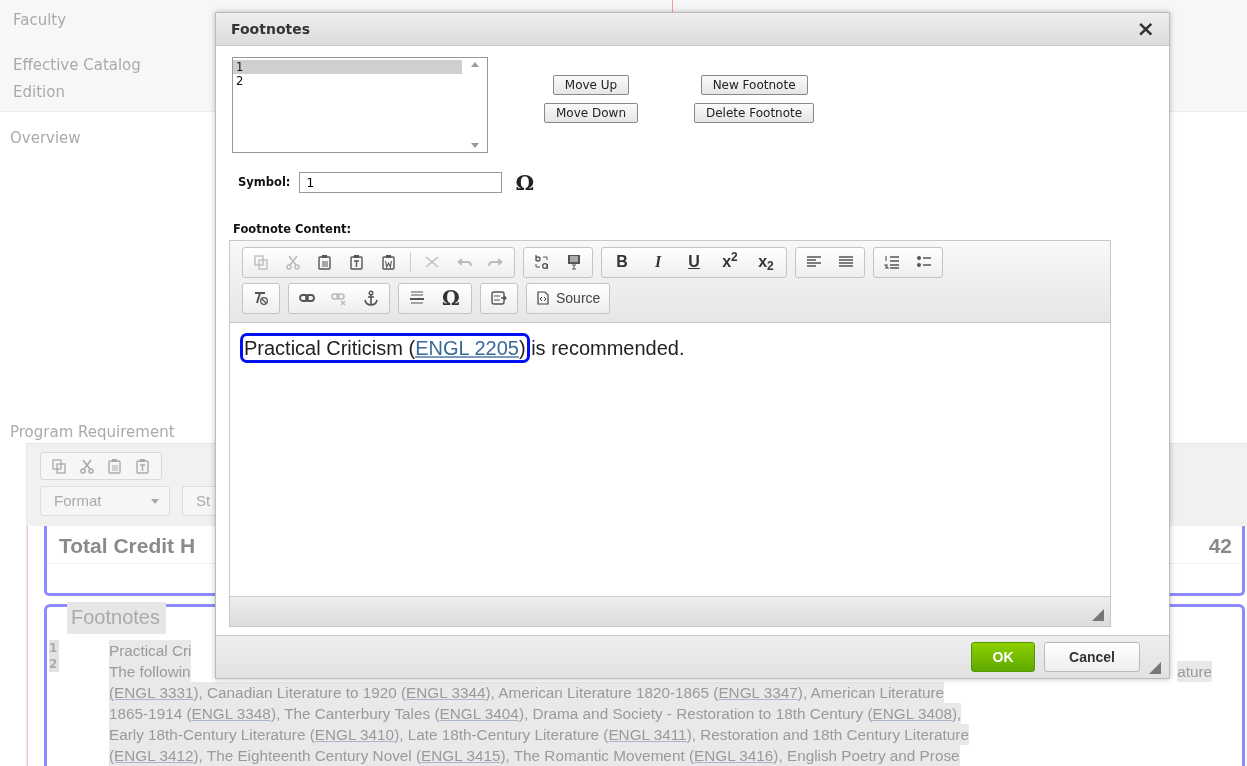 The width and height of the screenshot is (1247, 766). What do you see at coordinates (467, 347) in the screenshot?
I see `course-link: ENGL 2205` at bounding box center [467, 347].